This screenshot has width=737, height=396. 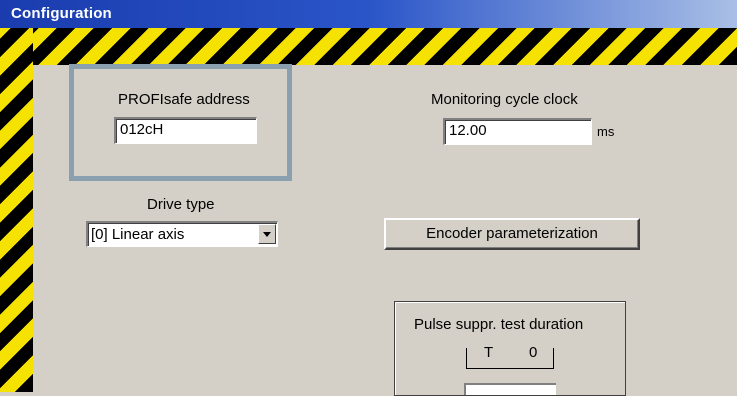 What do you see at coordinates (184, 99) in the screenshot?
I see `profisafe-address-label: PROFIsafe address` at bounding box center [184, 99].